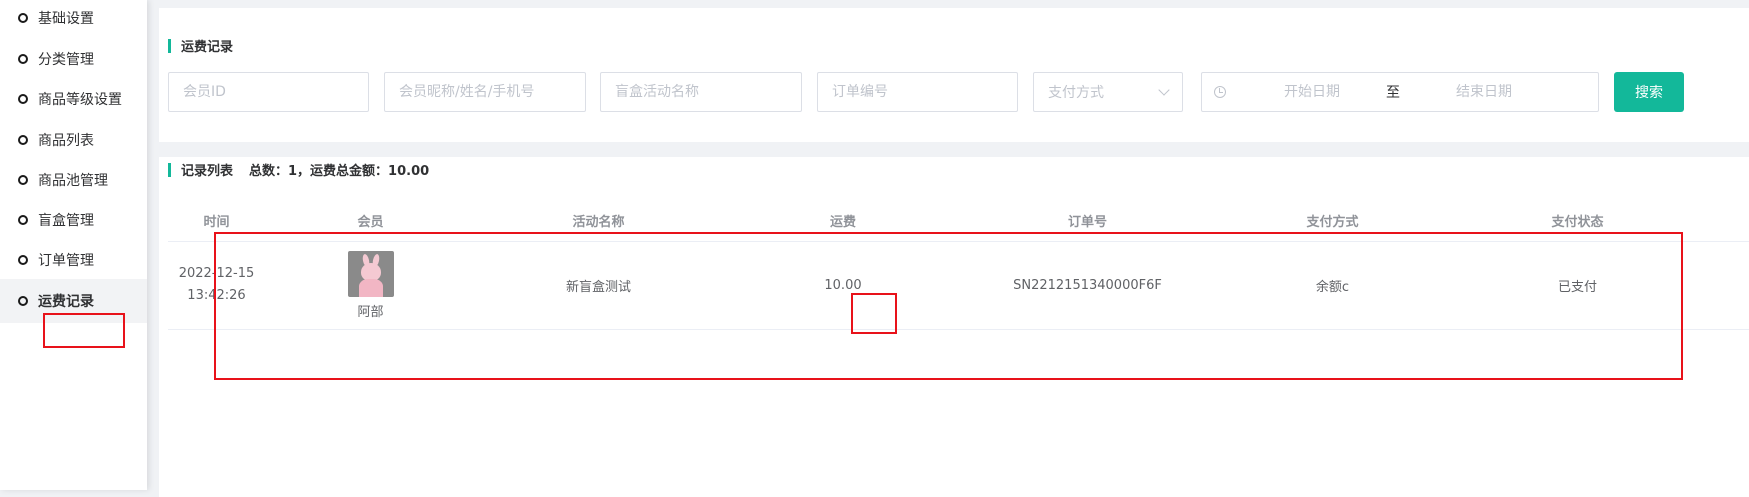 Image resolution: width=1749 pixels, height=497 pixels. Describe the element at coordinates (485, 92) in the screenshot. I see `member-info-input` at that location.